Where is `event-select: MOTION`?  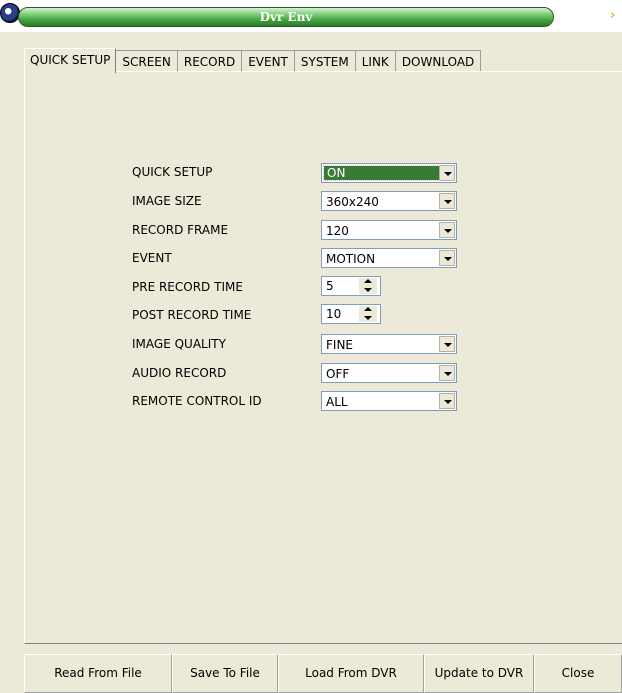 event-select: MOTION is located at coordinates (389, 258).